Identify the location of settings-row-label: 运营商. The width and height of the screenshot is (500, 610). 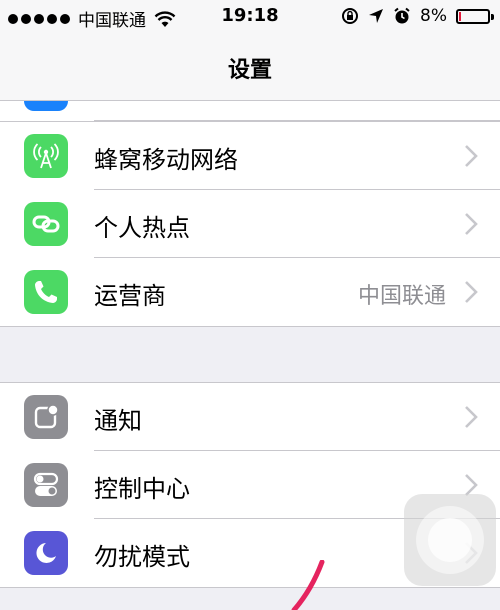
(130, 296).